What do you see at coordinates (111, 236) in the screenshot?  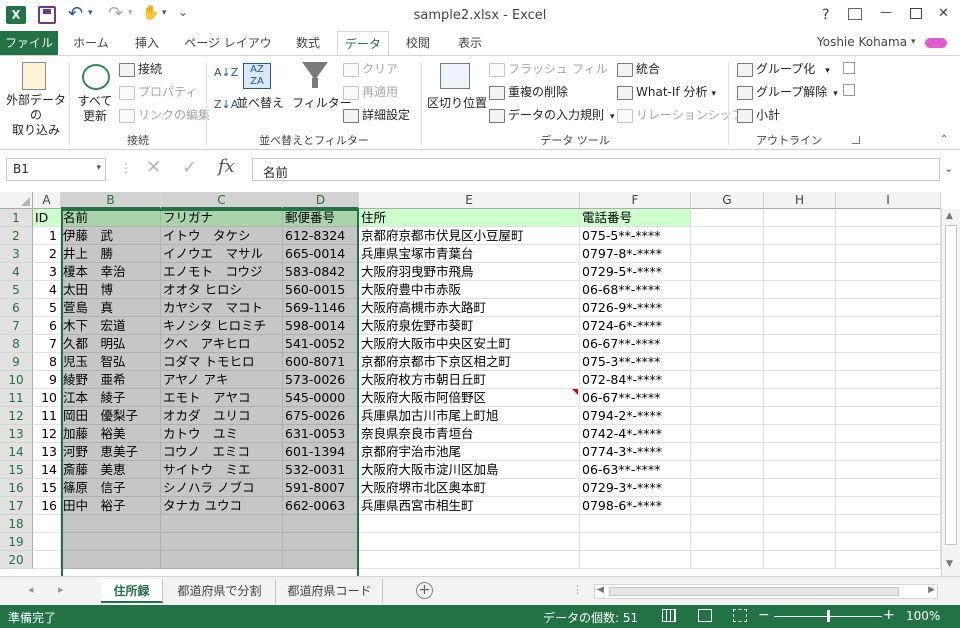 I see `table-cell: 伊藤 武` at bounding box center [111, 236].